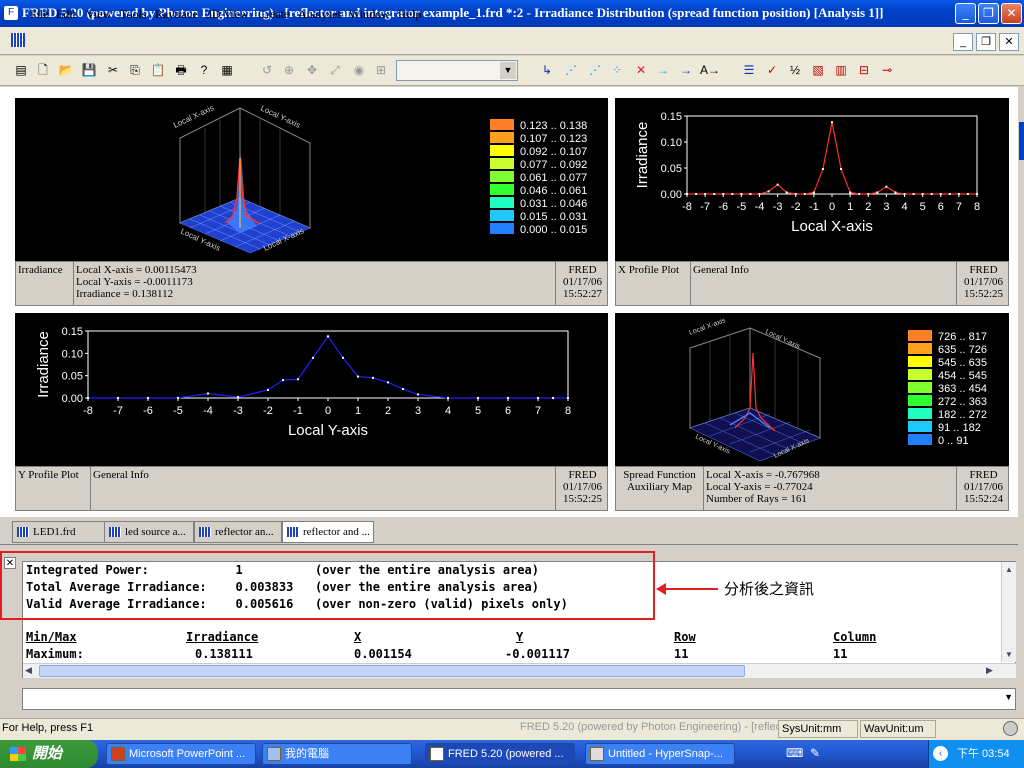 This screenshot has width=1024, height=768. I want to click on stamp-line: 15:52:25, so click(983, 294).